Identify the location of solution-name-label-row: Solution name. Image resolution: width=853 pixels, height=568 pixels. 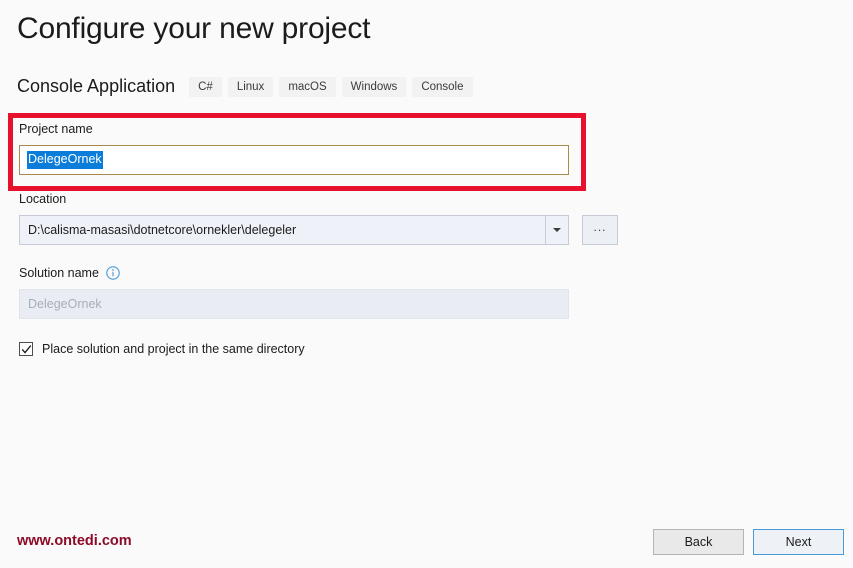
(294, 273).